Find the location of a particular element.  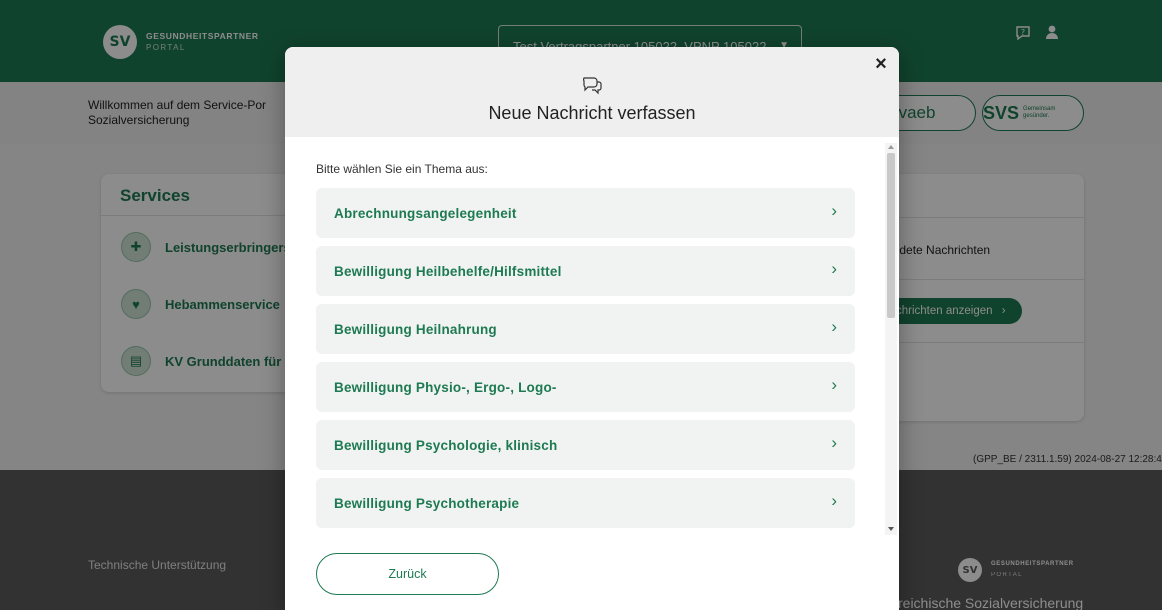

topic-item: Bewilligung Heilbehelfe/Hilfsmittel › is located at coordinates (585, 271).